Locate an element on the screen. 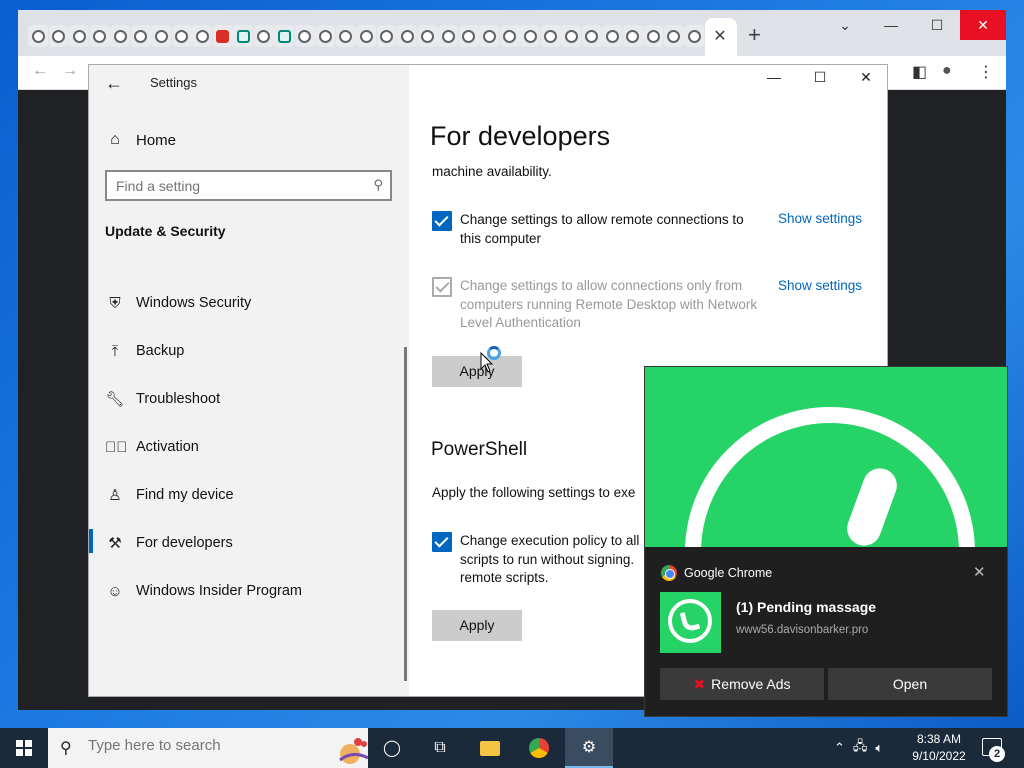 This screenshot has width=1024, height=768. search-icon: ⚲ is located at coordinates (378, 185).